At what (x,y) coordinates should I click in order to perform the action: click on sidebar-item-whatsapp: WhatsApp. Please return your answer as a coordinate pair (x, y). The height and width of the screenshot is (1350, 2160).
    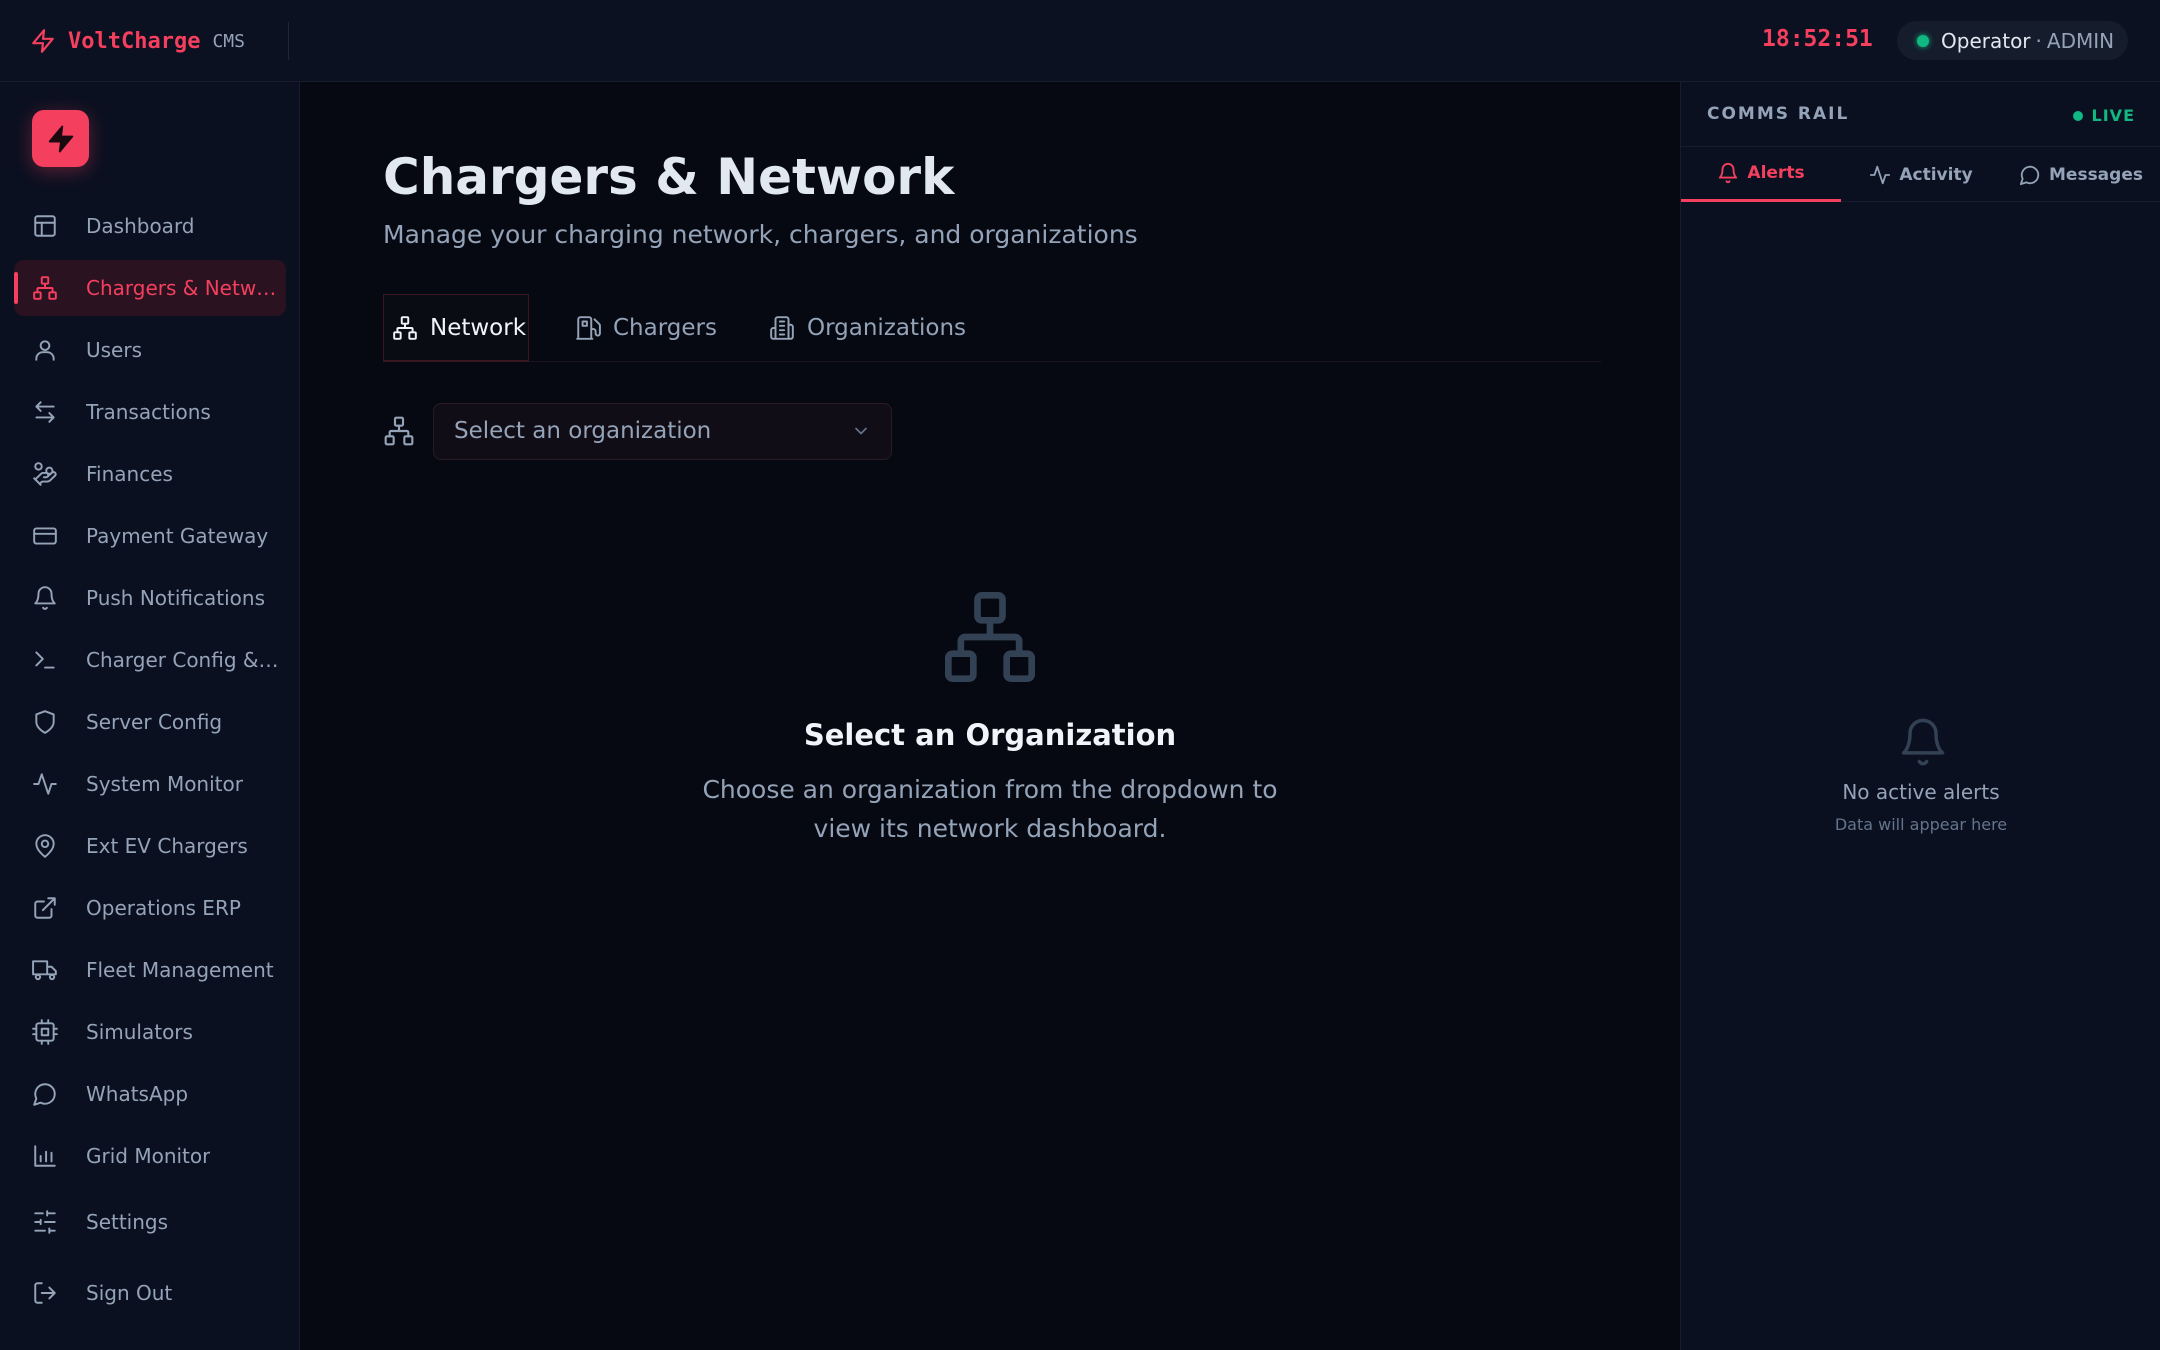
    Looking at the image, I should click on (150, 1094).